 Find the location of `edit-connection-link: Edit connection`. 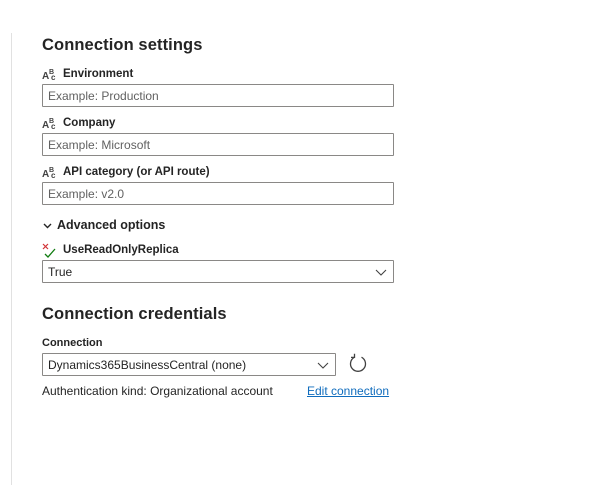

edit-connection-link: Edit connection is located at coordinates (348, 391).